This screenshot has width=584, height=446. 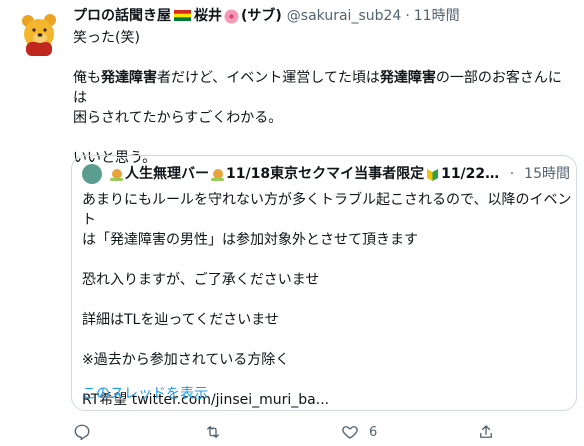 I want to click on bolivia-flag-icon, so click(x=182, y=15).